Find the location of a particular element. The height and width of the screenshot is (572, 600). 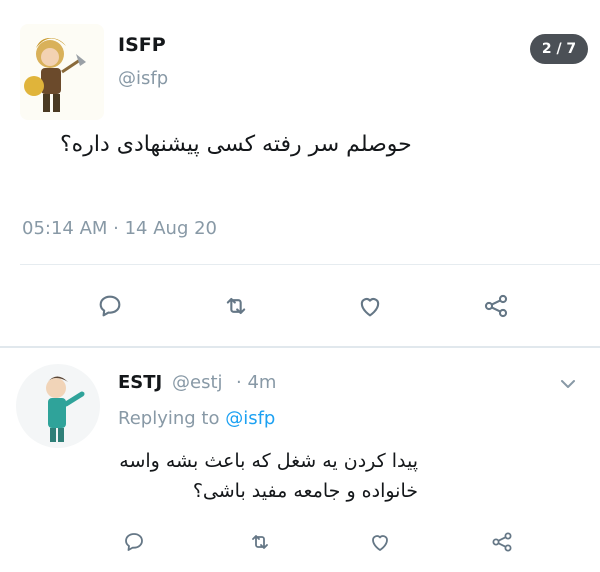

like-button is located at coordinates (370, 306).